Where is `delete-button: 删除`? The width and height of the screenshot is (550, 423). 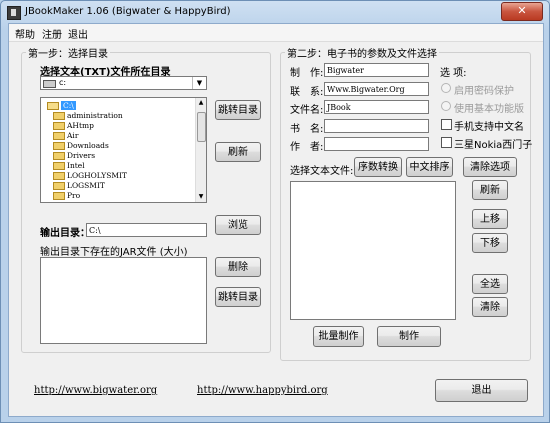
delete-button: 删除 is located at coordinates (238, 267).